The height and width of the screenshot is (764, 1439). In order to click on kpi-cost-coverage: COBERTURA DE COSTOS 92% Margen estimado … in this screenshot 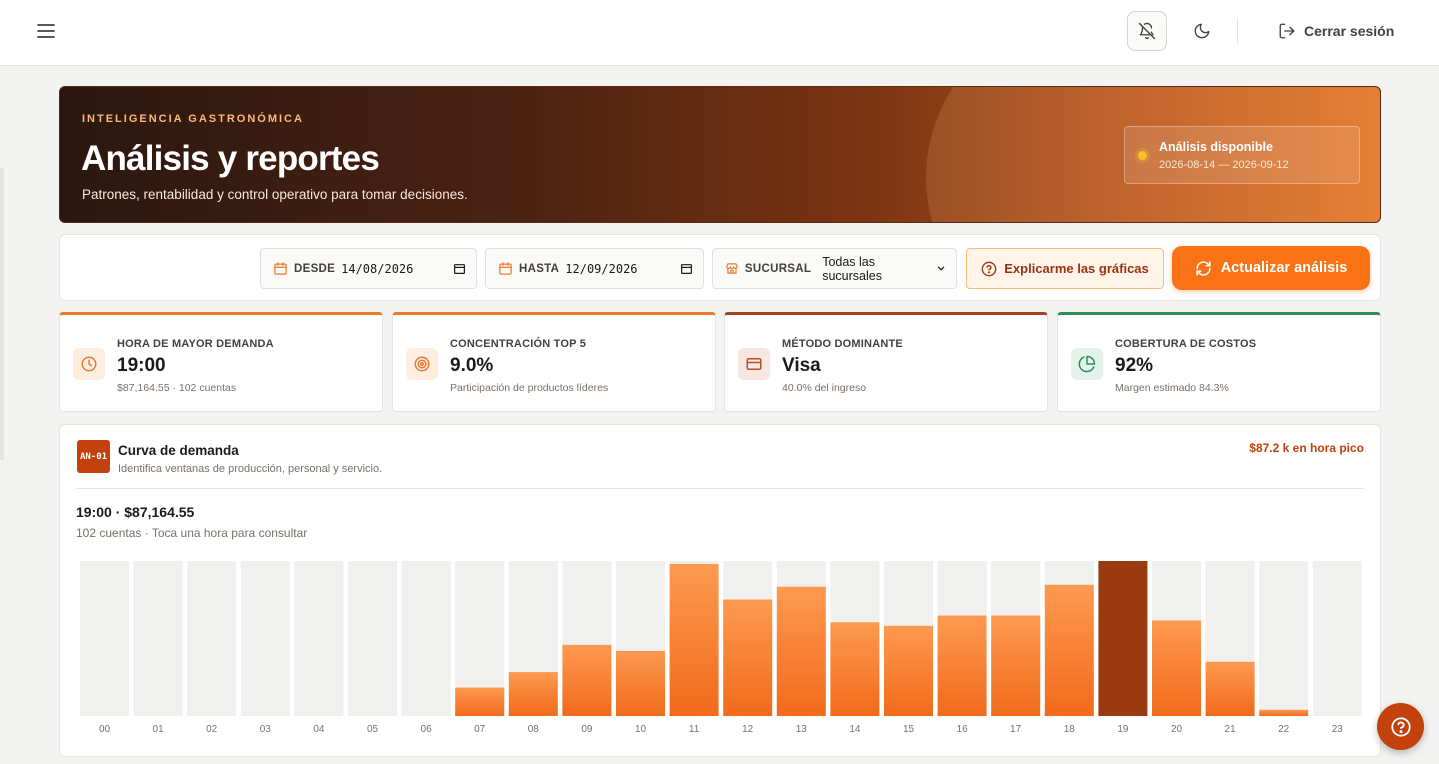, I will do `click(1219, 362)`.